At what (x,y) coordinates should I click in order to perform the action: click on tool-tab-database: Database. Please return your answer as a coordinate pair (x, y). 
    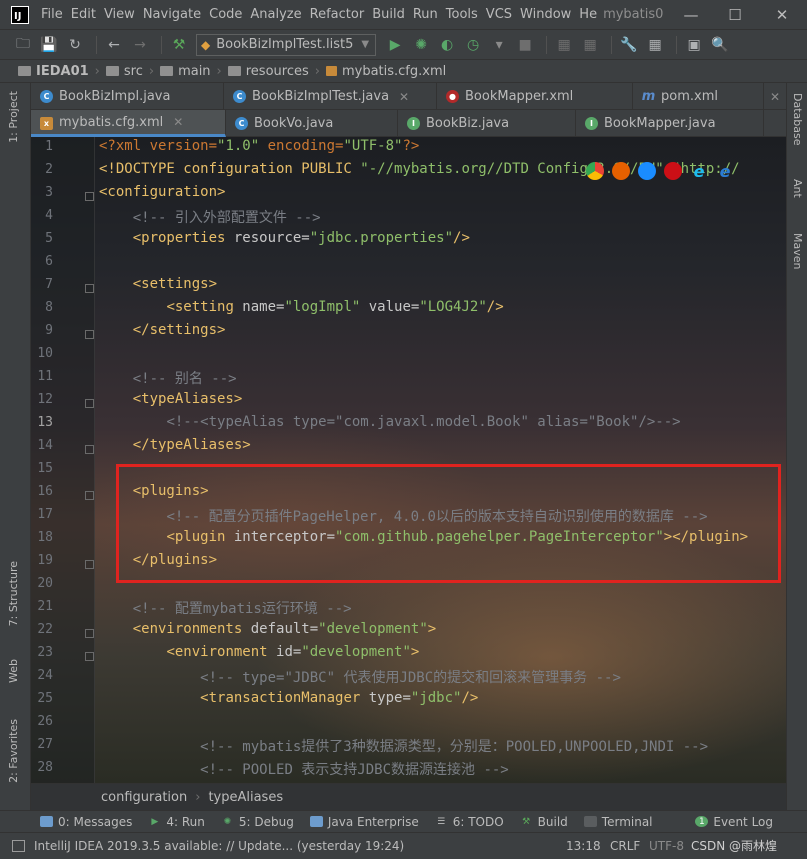
    Looking at the image, I should click on (797, 119).